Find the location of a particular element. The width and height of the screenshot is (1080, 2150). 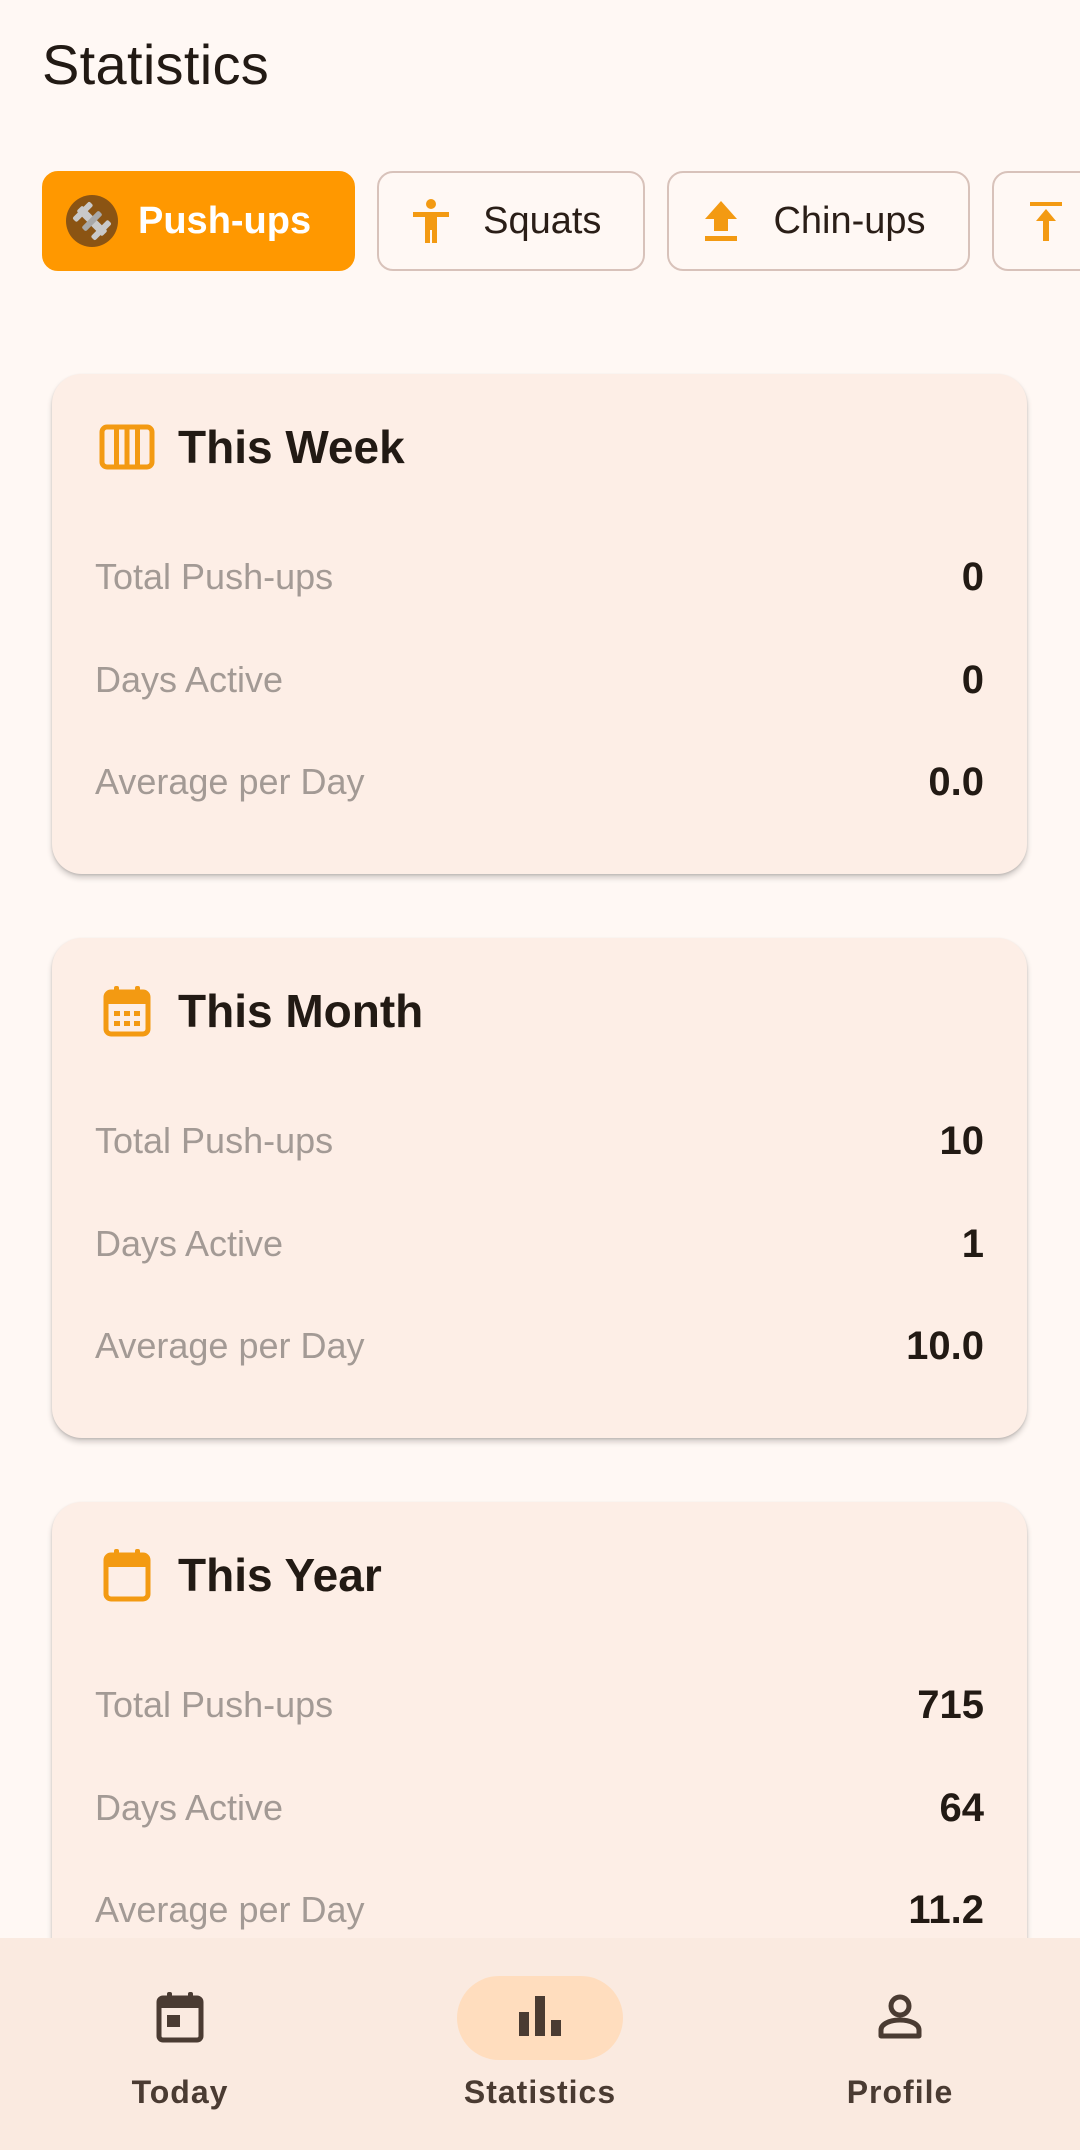

chip-squats: Squats is located at coordinates (511, 221).